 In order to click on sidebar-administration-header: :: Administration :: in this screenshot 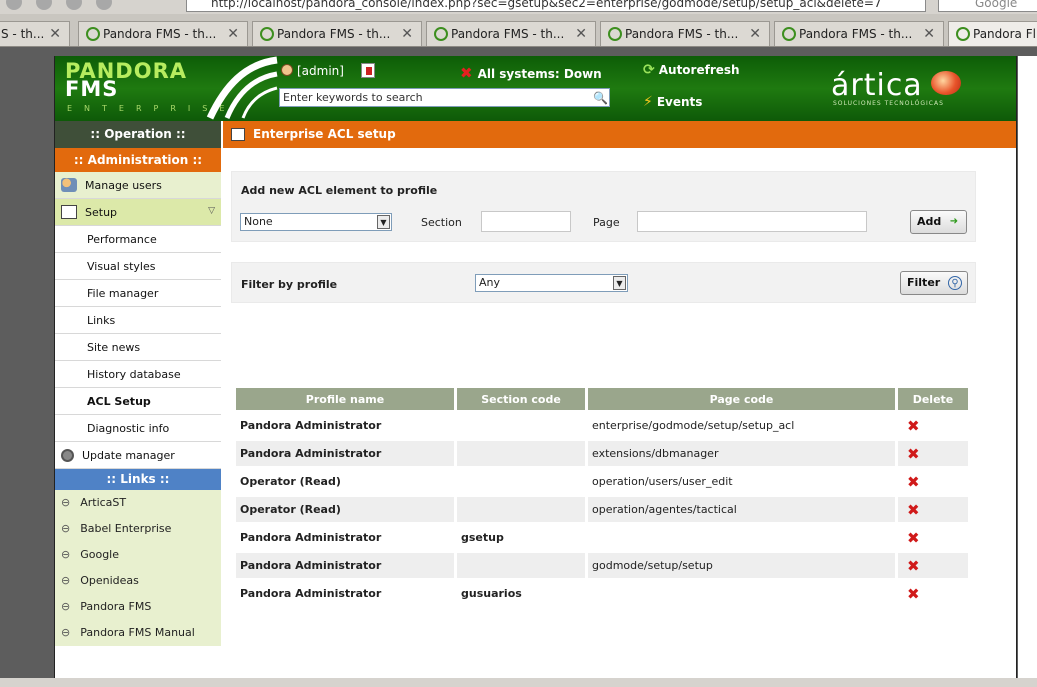, I will do `click(138, 160)`.